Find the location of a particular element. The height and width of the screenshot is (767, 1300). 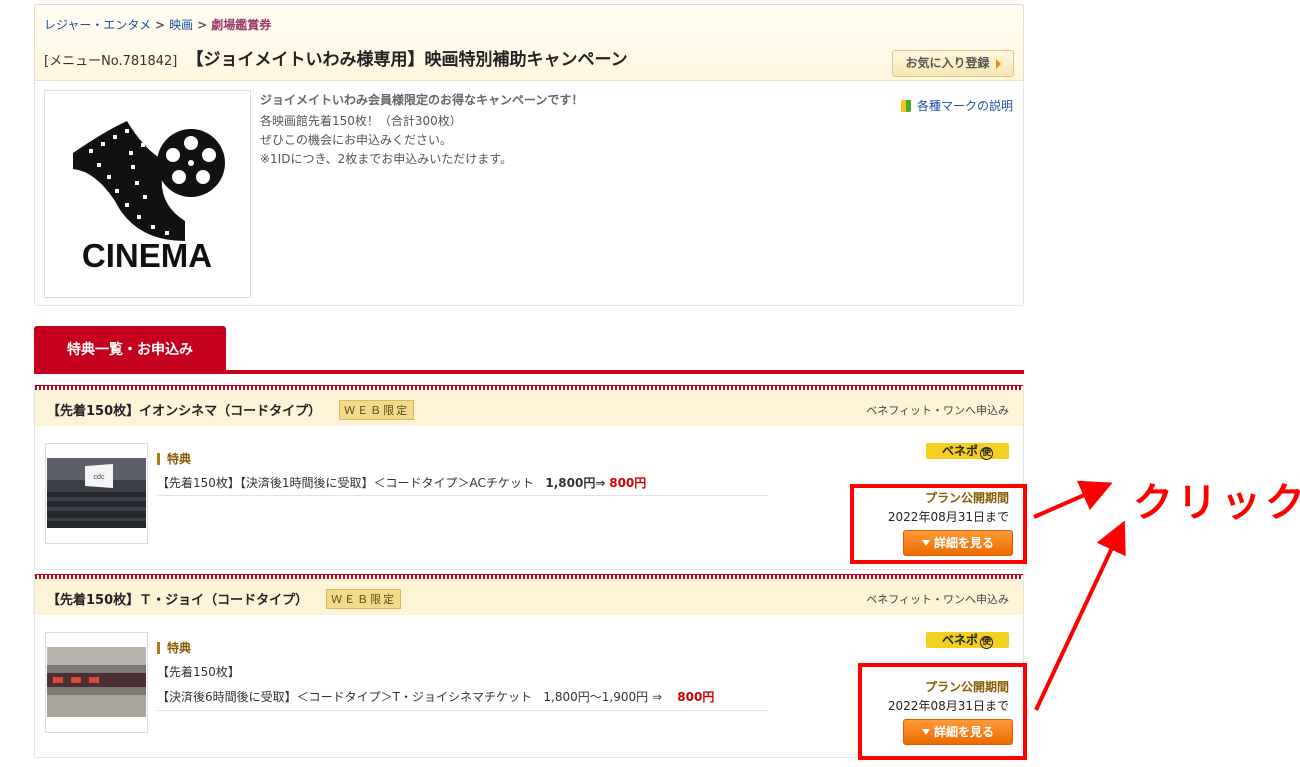

arrow-icon is located at coordinates (1079, 595).